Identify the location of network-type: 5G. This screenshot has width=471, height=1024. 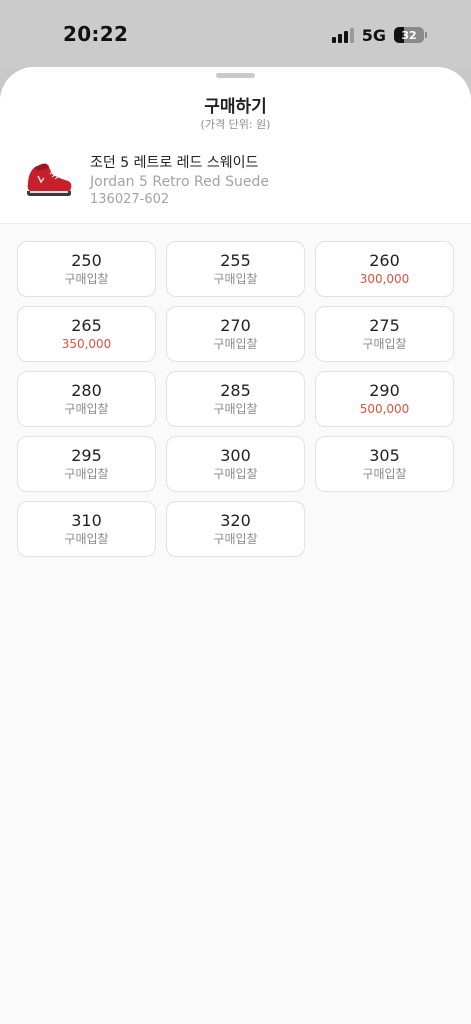
(373, 35).